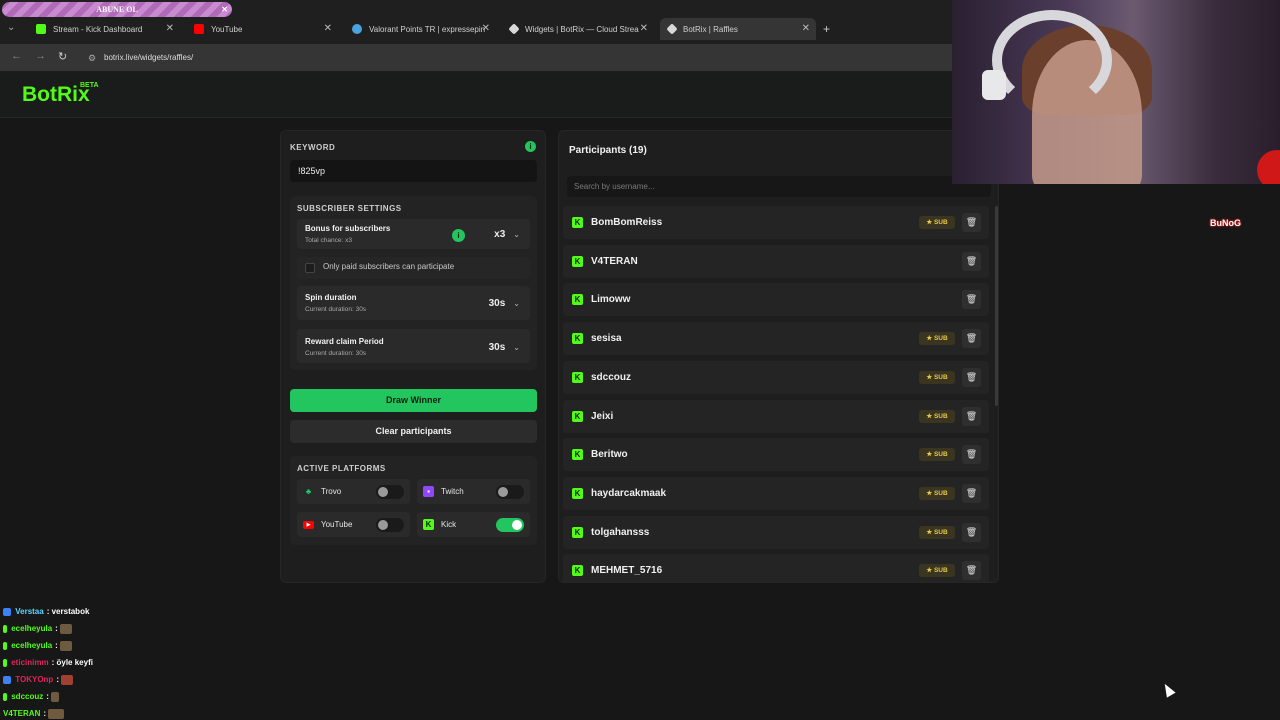 The height and width of the screenshot is (720, 1280). What do you see at coordinates (310, 268) in the screenshot?
I see `paid-only-checkbox` at bounding box center [310, 268].